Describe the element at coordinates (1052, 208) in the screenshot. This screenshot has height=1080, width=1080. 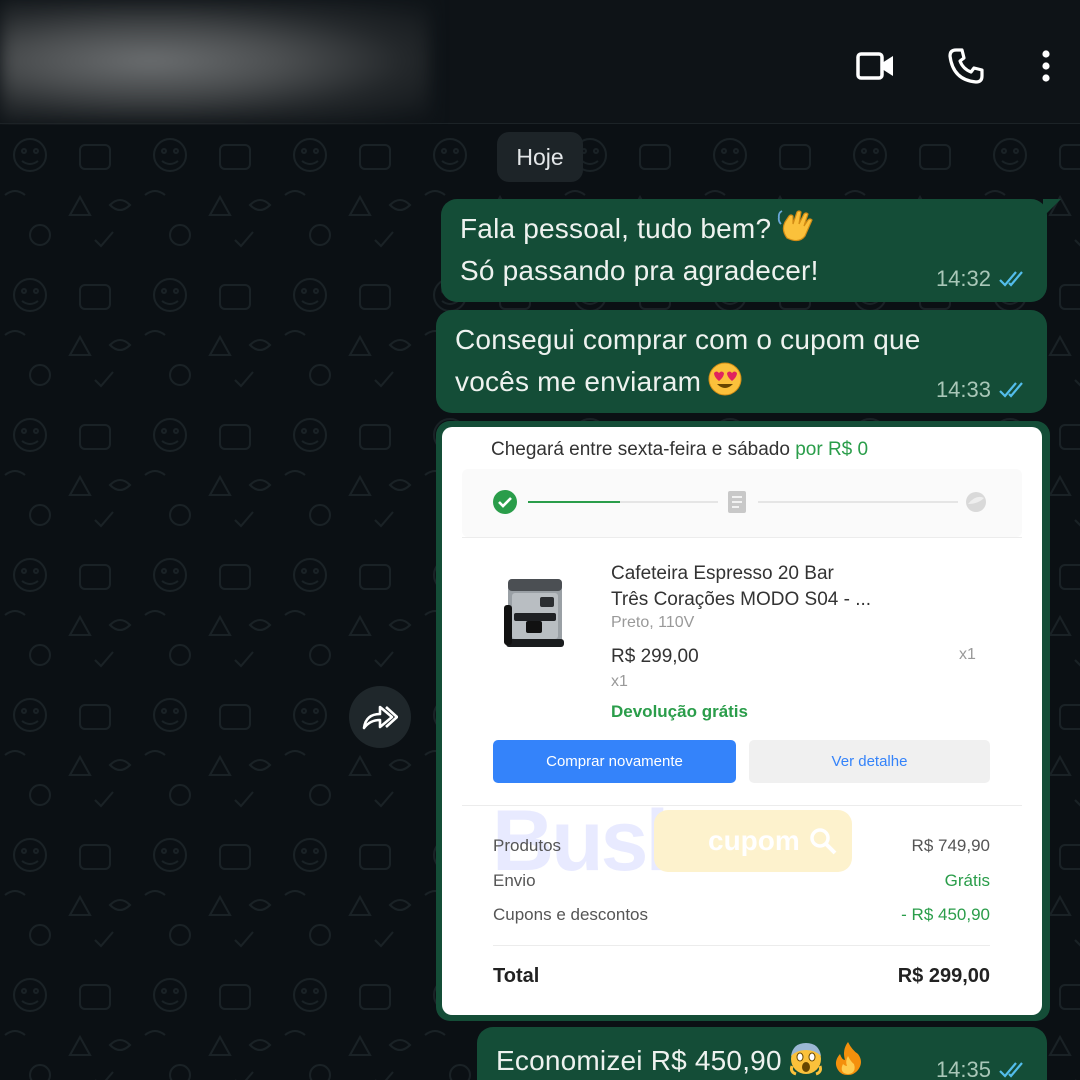
I see `bubble-tail` at that location.